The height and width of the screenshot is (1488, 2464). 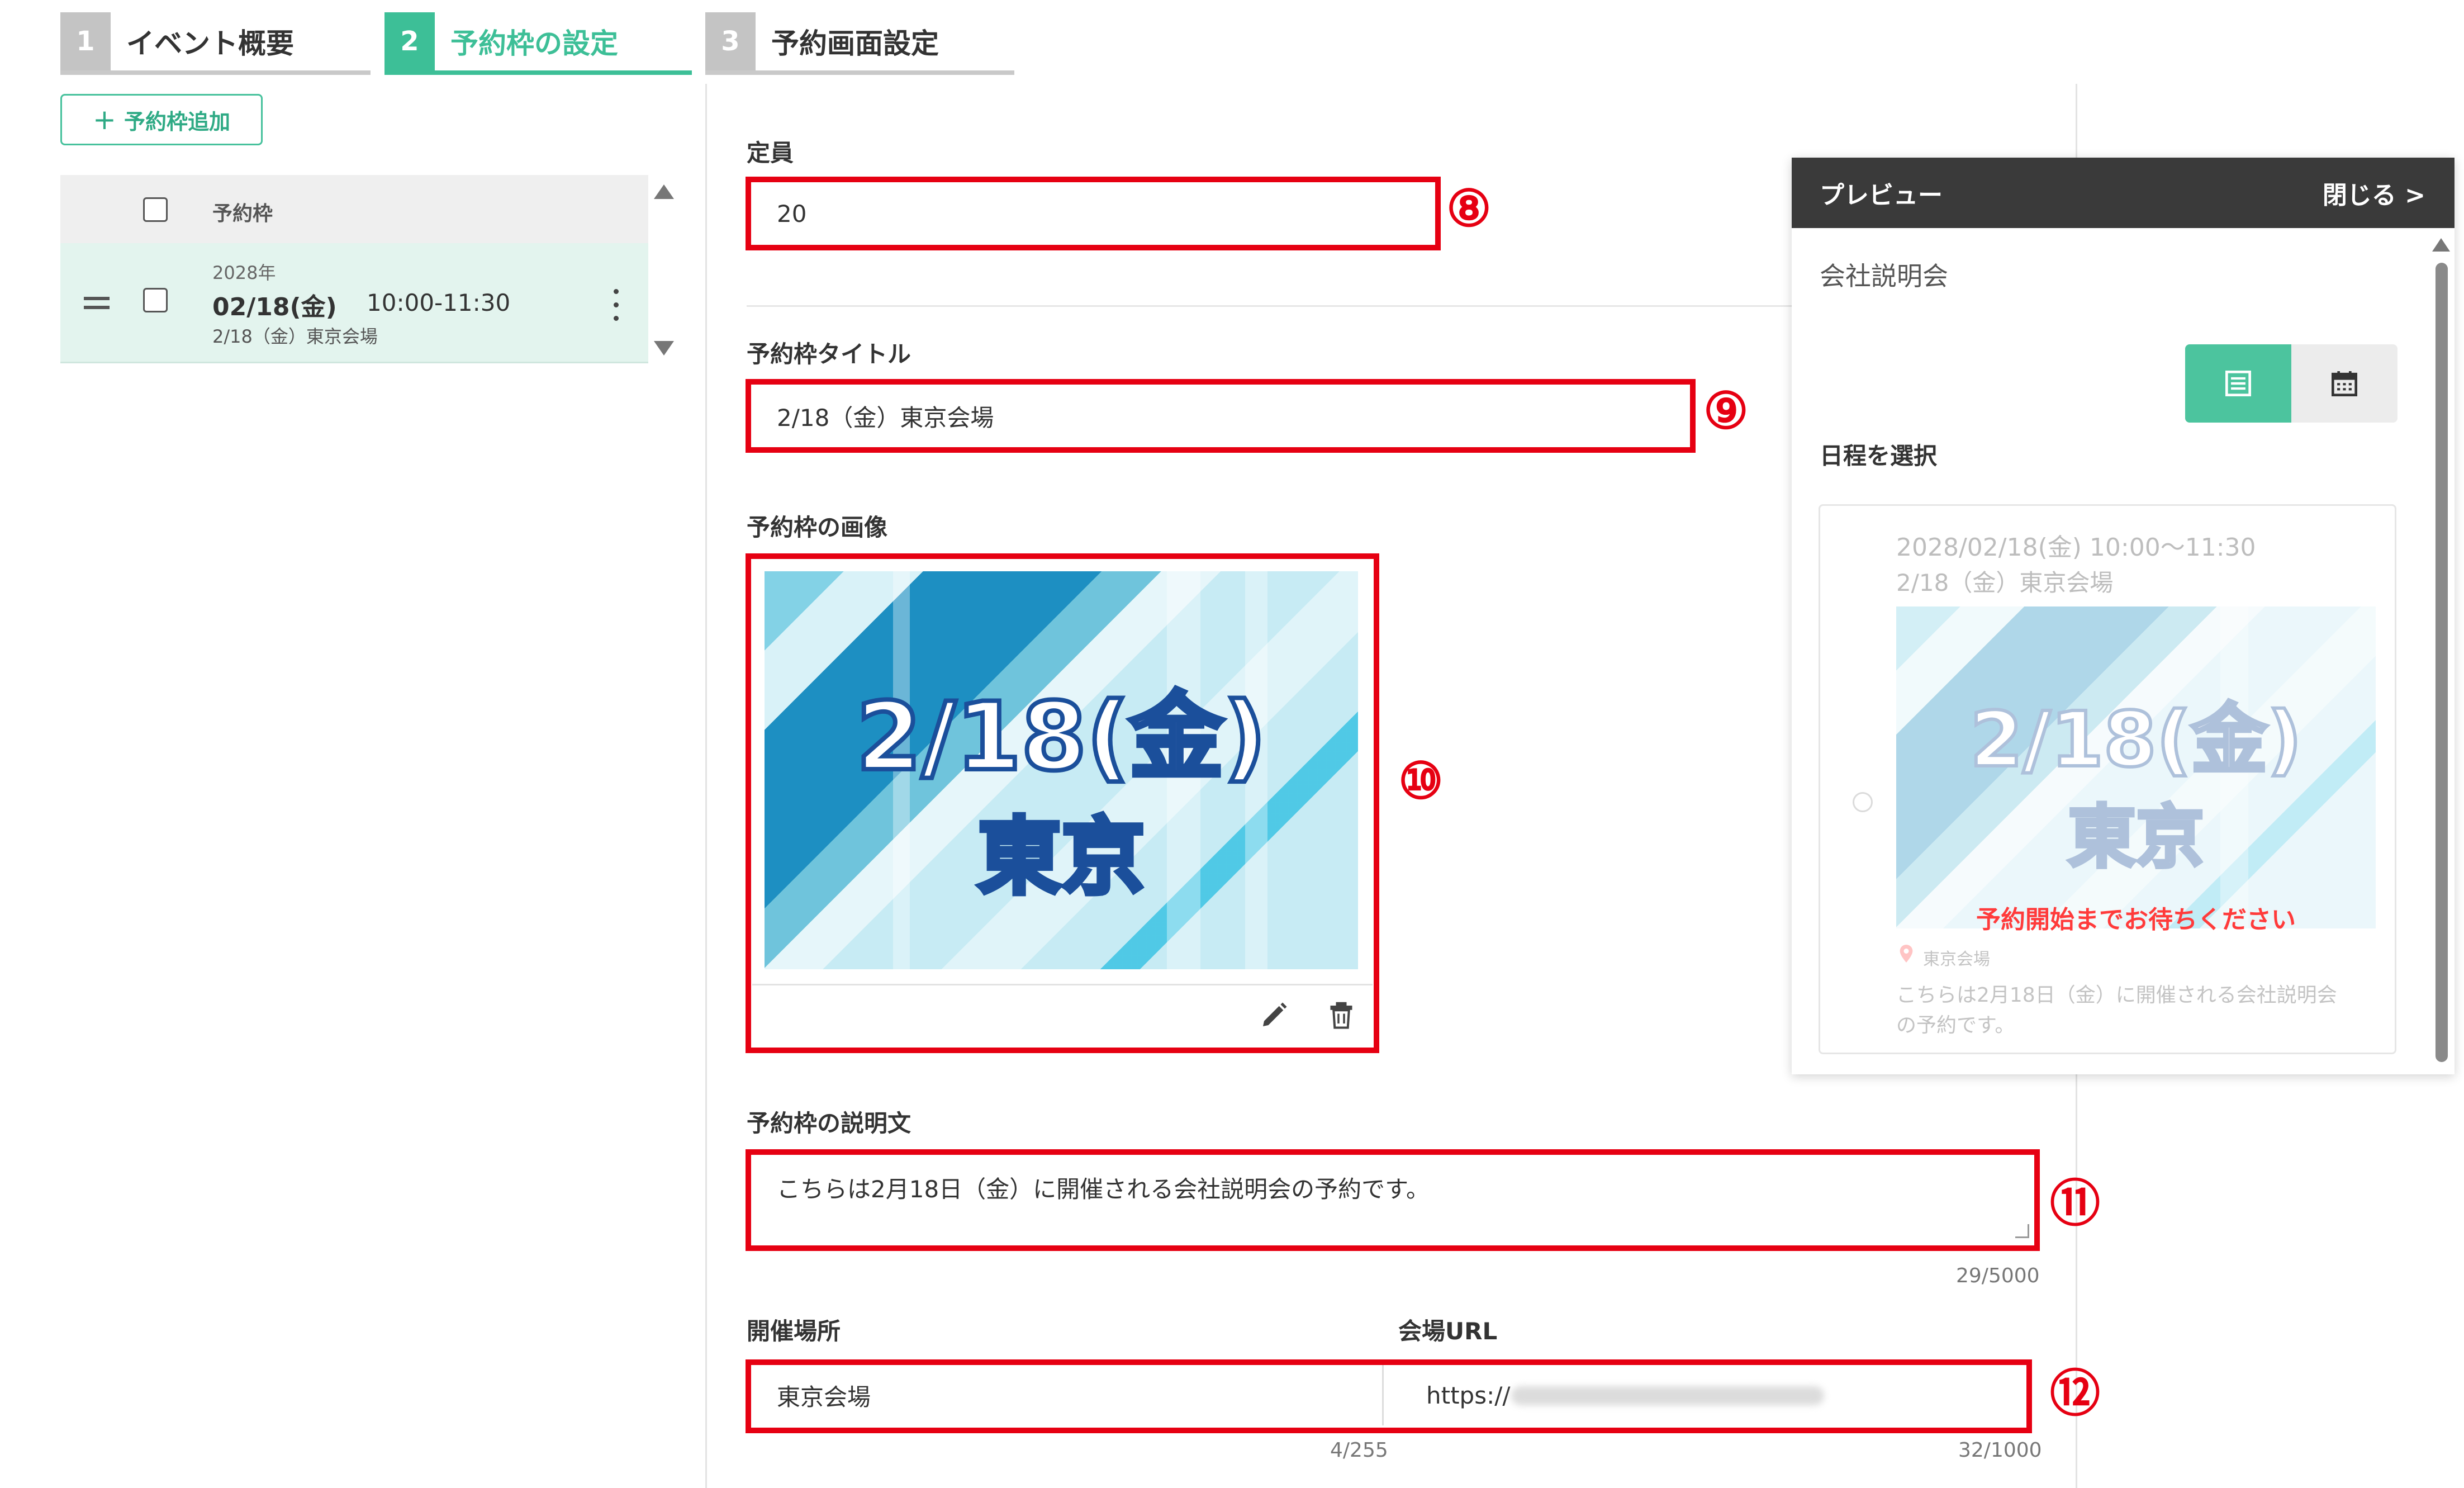 What do you see at coordinates (1863, 802) in the screenshot?
I see `slot-radio` at bounding box center [1863, 802].